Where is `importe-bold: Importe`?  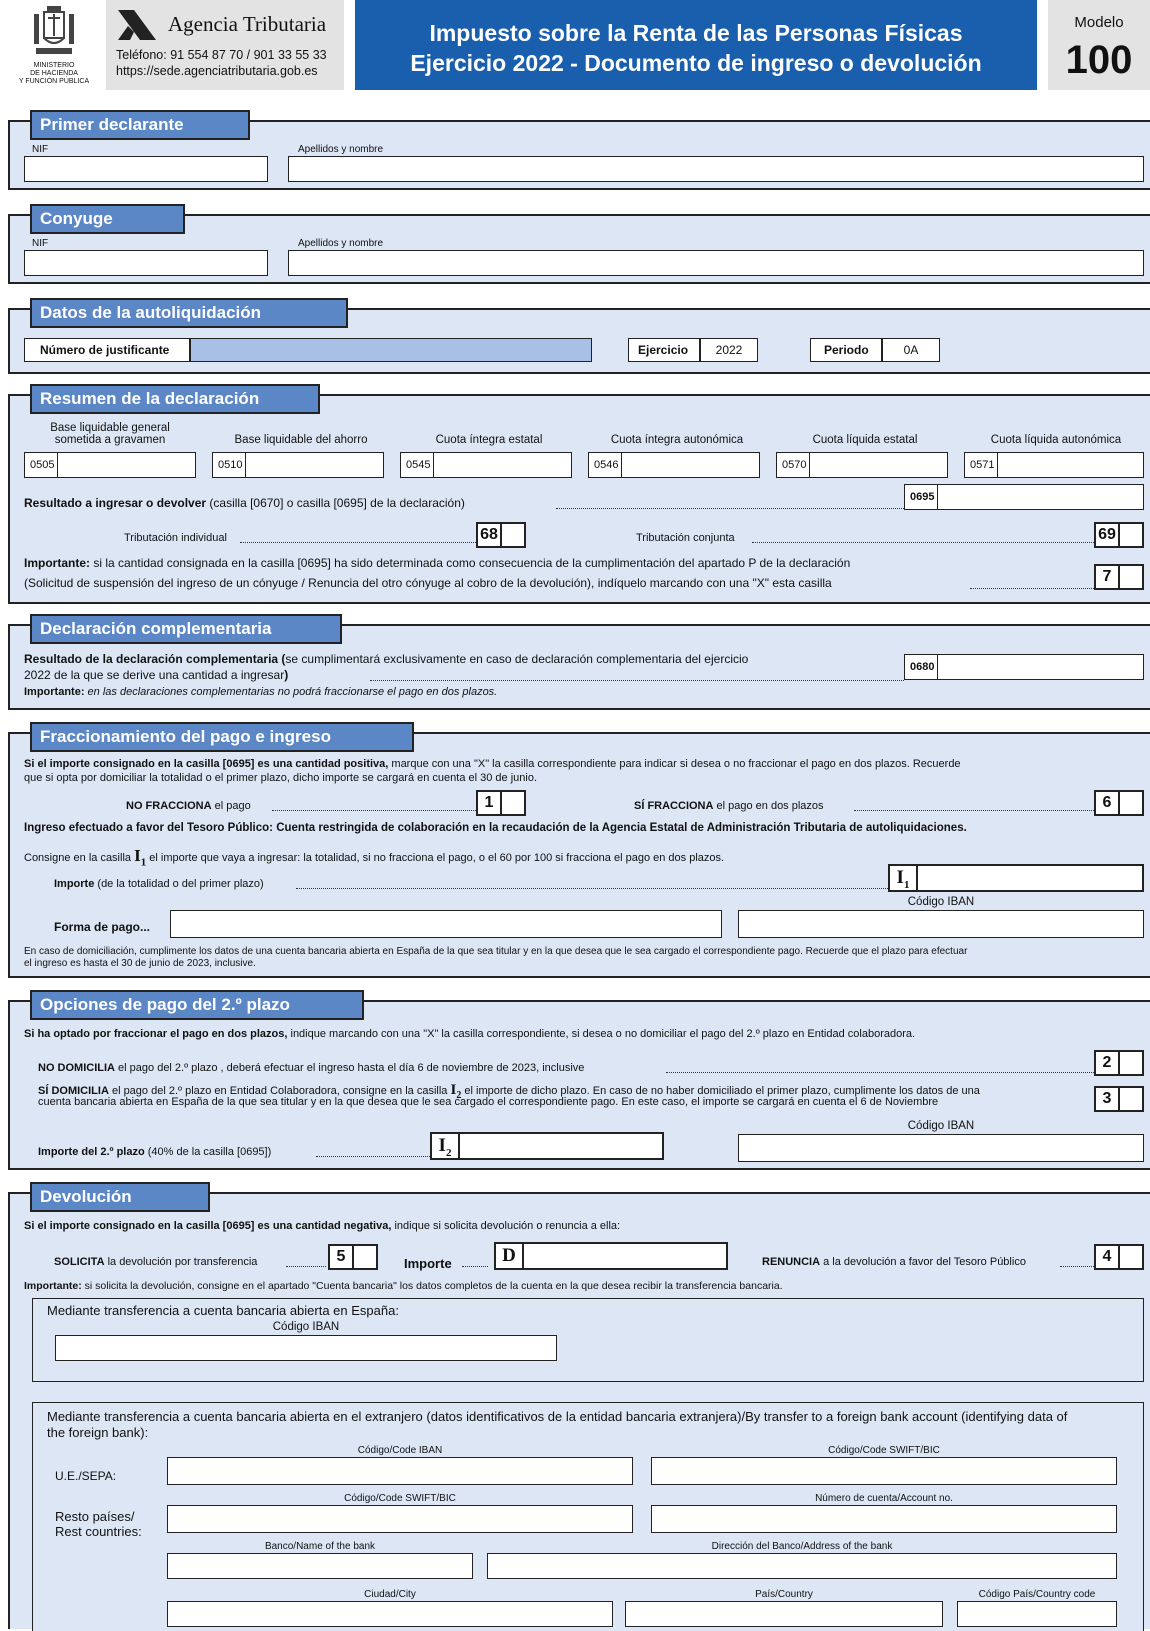
importe-bold: Importe is located at coordinates (74, 884).